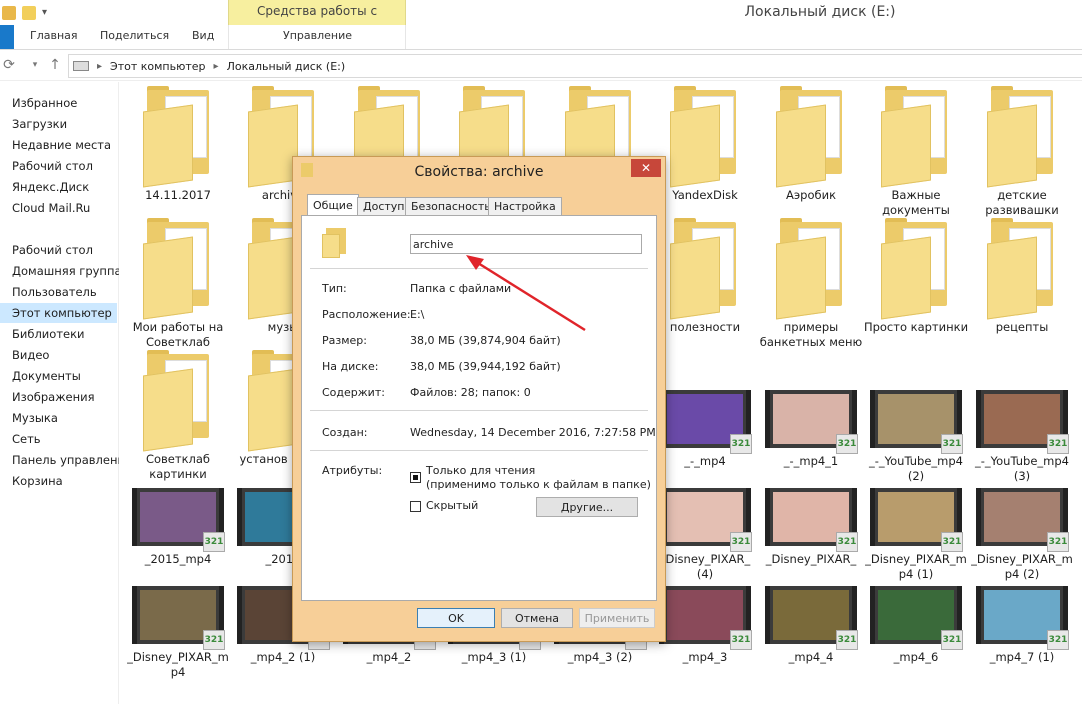 The width and height of the screenshot is (1082, 704). I want to click on back-icon: ⟳, so click(9, 65).